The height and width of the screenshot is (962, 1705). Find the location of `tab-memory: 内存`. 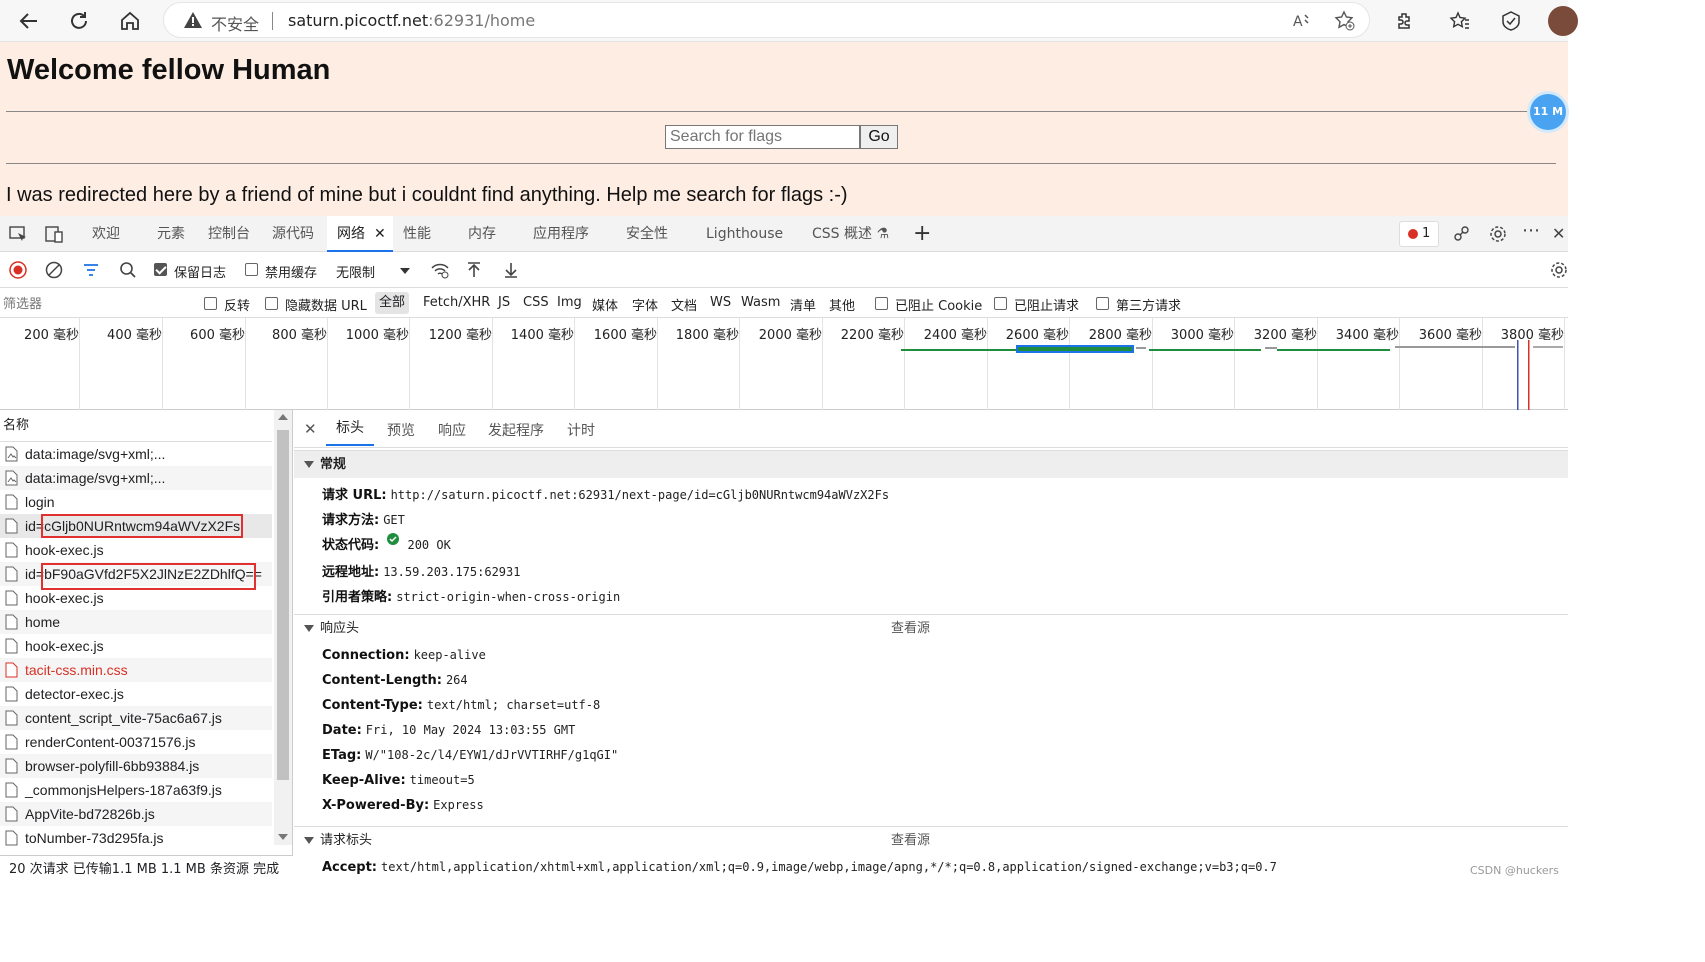

tab-memory: 内存 is located at coordinates (482, 234).